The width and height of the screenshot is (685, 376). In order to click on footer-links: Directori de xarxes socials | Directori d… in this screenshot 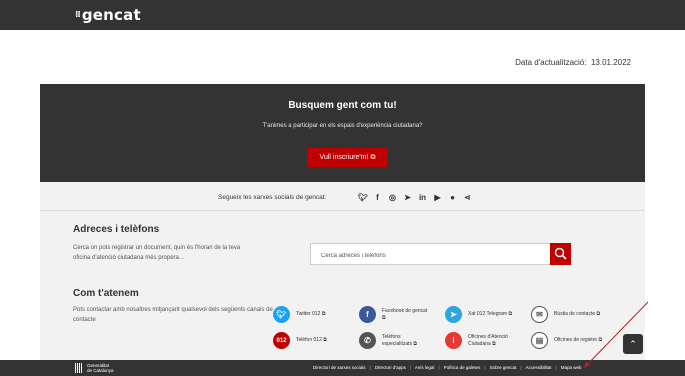, I will do `click(447, 367)`.